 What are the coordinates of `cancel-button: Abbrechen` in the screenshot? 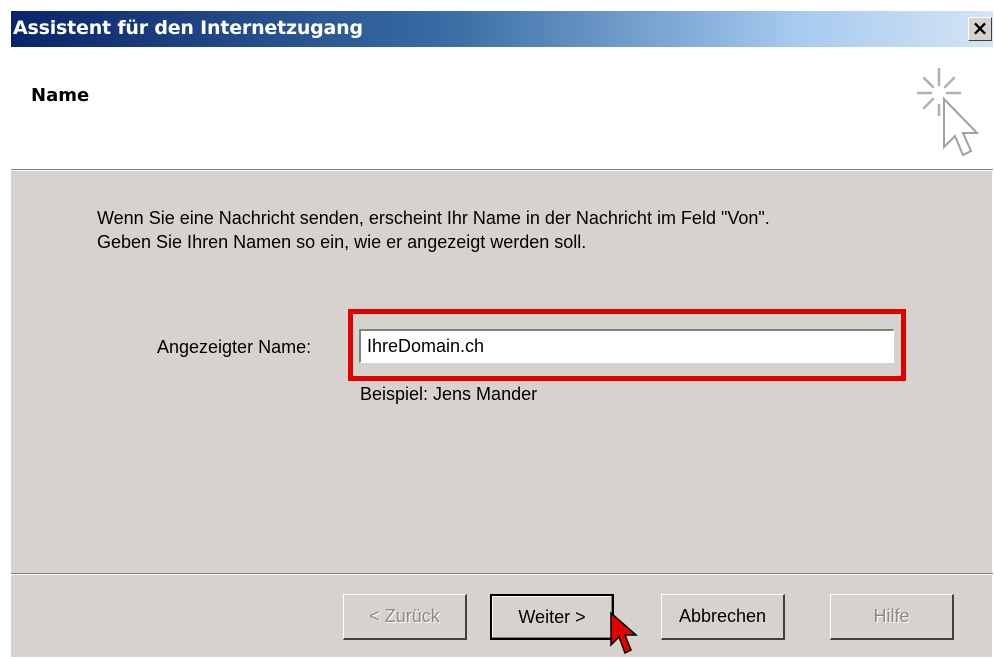 It's located at (723, 617).